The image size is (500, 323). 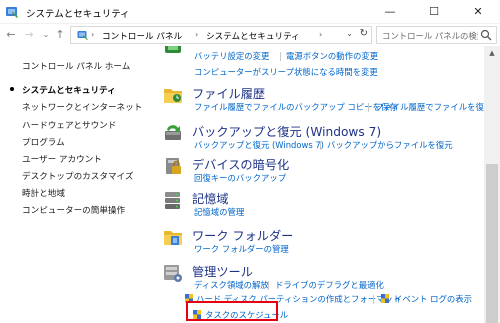 What do you see at coordinates (385, 298) in the screenshot?
I see `shield-icon` at bounding box center [385, 298].